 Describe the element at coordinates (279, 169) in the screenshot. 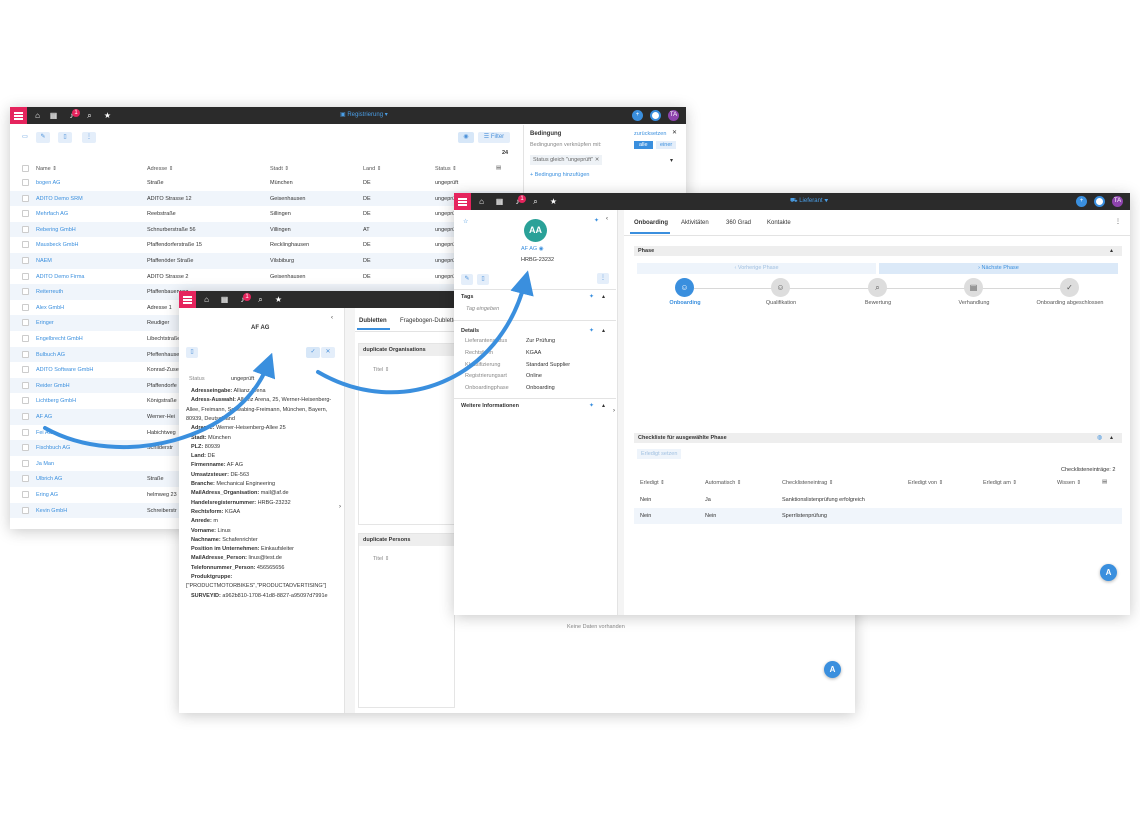

I see `column-header-city: Stadt ⇕` at that location.